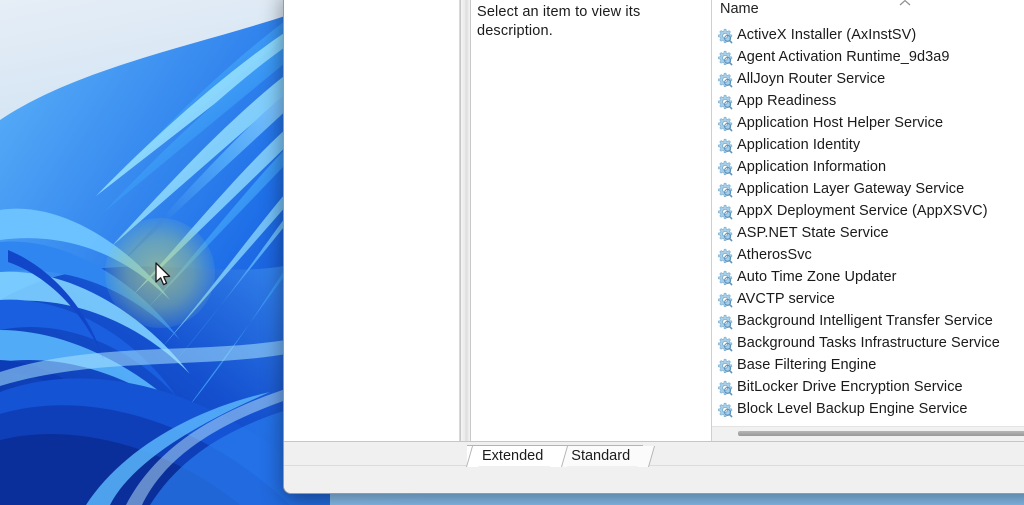  What do you see at coordinates (465, 220) in the screenshot?
I see `pane-splitter` at bounding box center [465, 220].